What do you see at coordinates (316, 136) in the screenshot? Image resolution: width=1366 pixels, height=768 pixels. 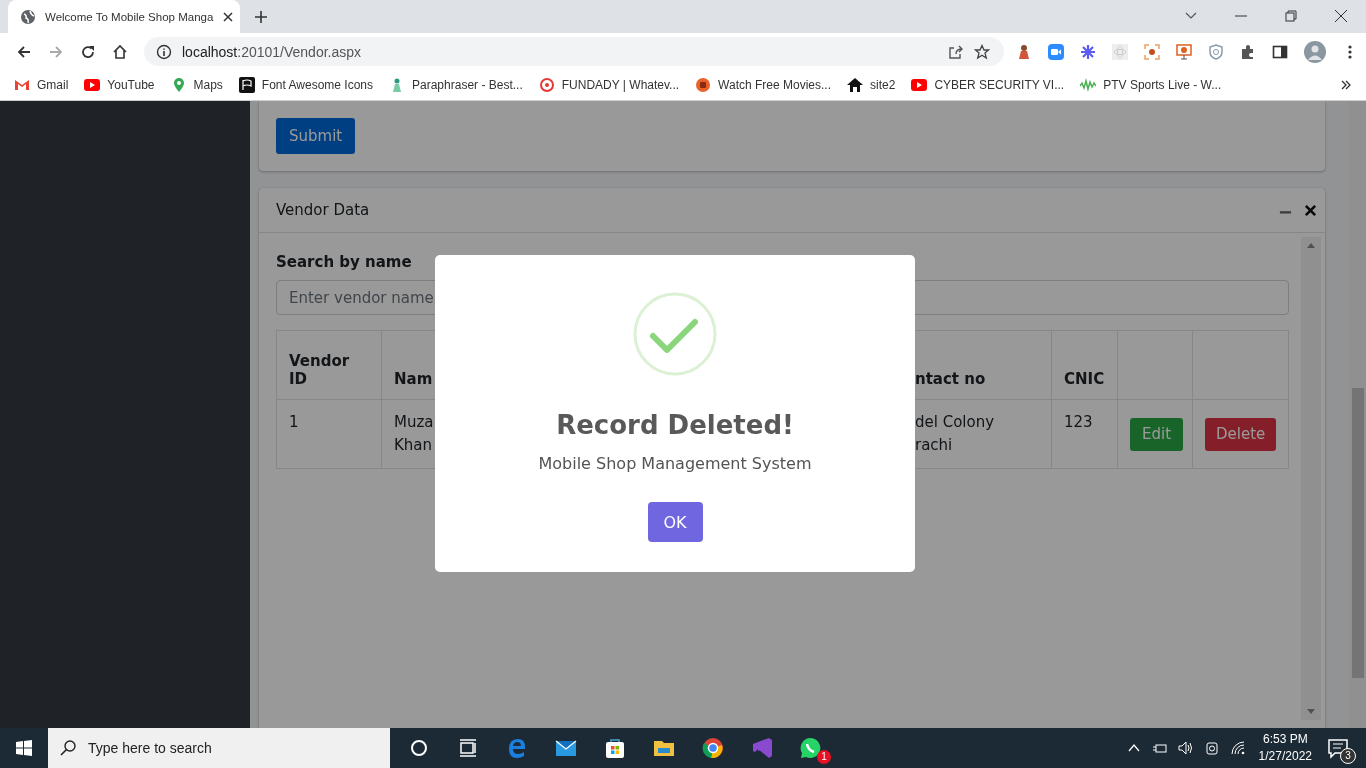 I see `submit-button: Submit` at bounding box center [316, 136].